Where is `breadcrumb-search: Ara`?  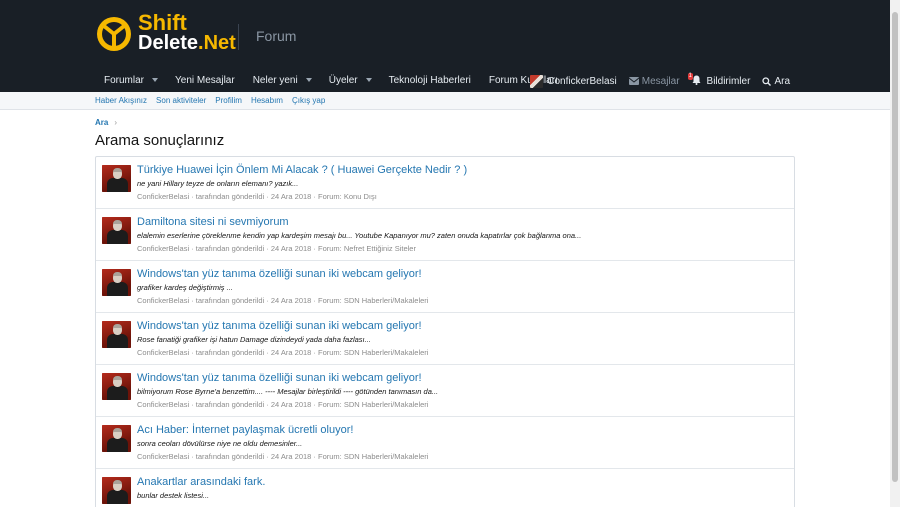 breadcrumb-search: Ara is located at coordinates (101, 122).